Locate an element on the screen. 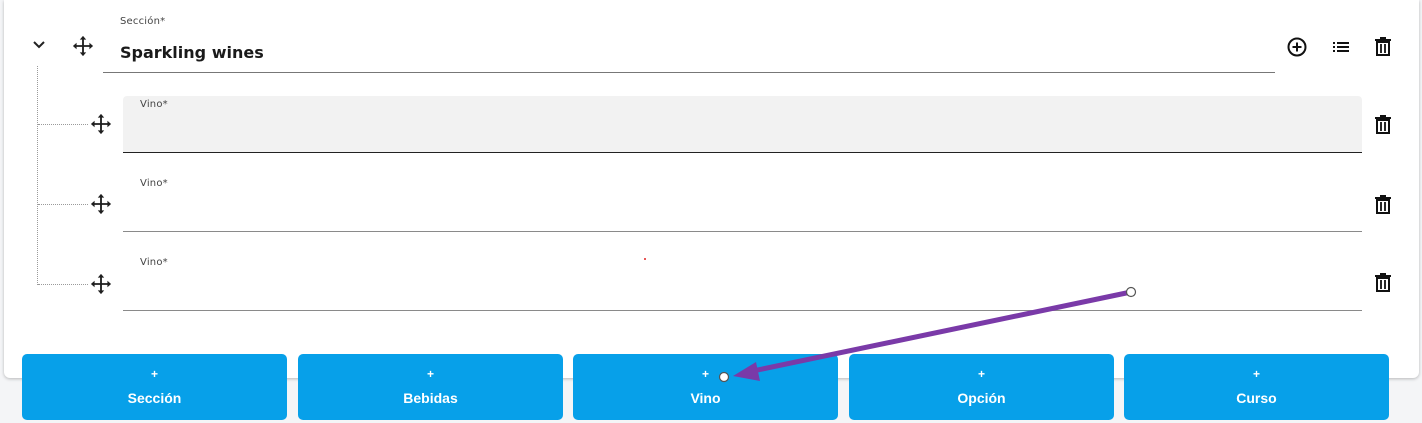 This screenshot has width=1422, height=423. button-label: Vino is located at coordinates (705, 398).